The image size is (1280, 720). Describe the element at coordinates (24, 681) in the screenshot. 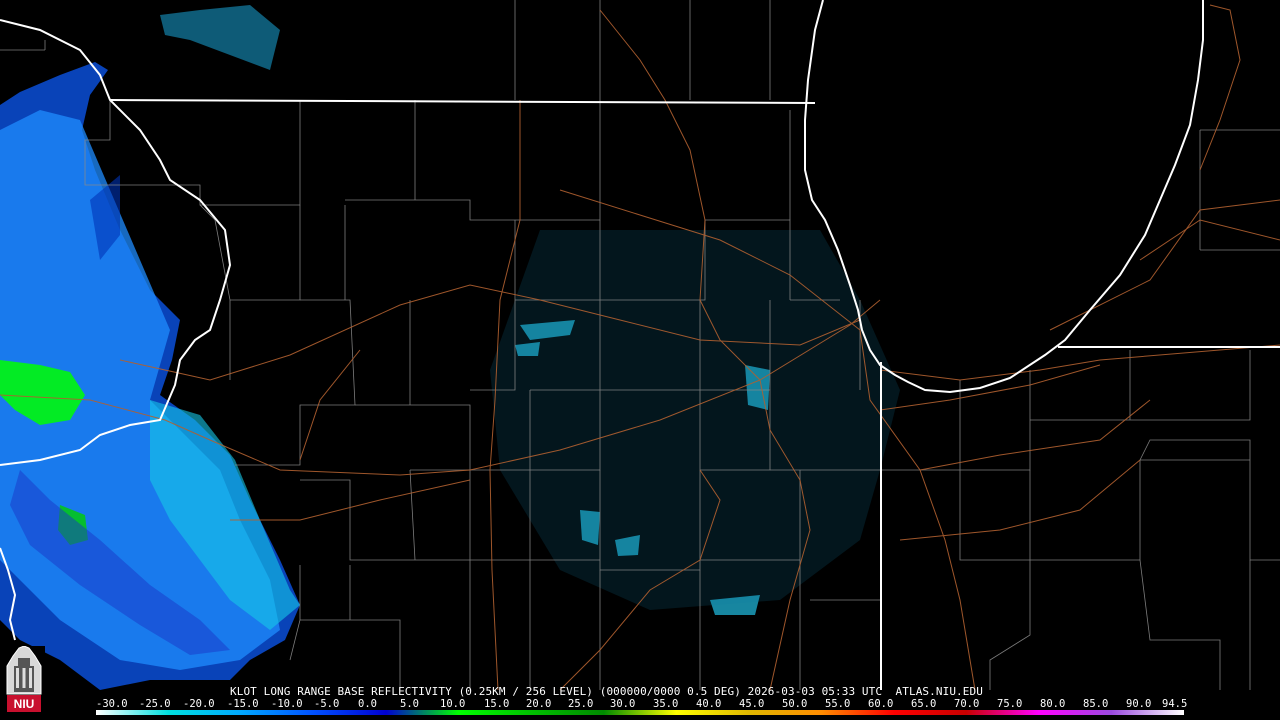

I see `niu-logo: NIU` at that location.